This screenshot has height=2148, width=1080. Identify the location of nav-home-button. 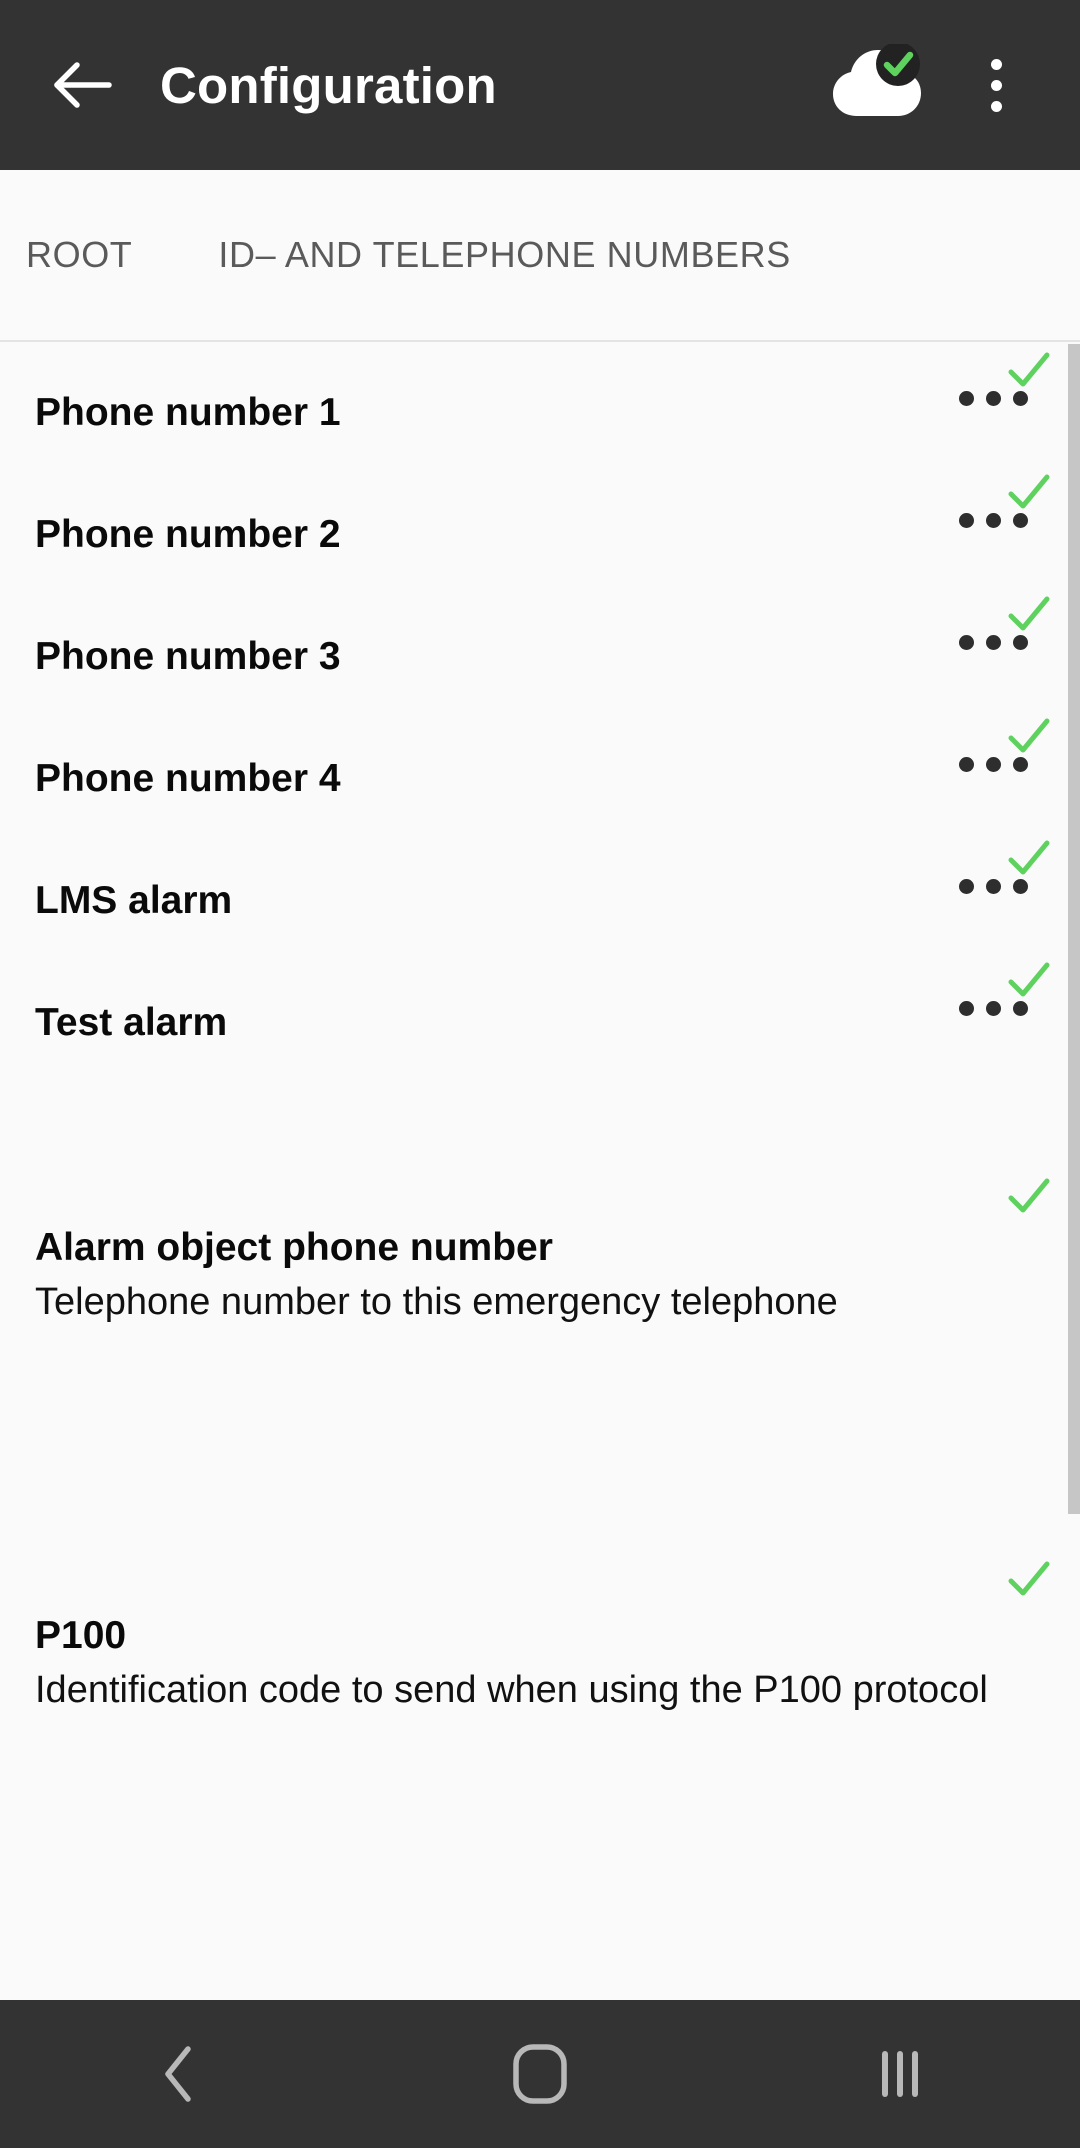
(540, 2074).